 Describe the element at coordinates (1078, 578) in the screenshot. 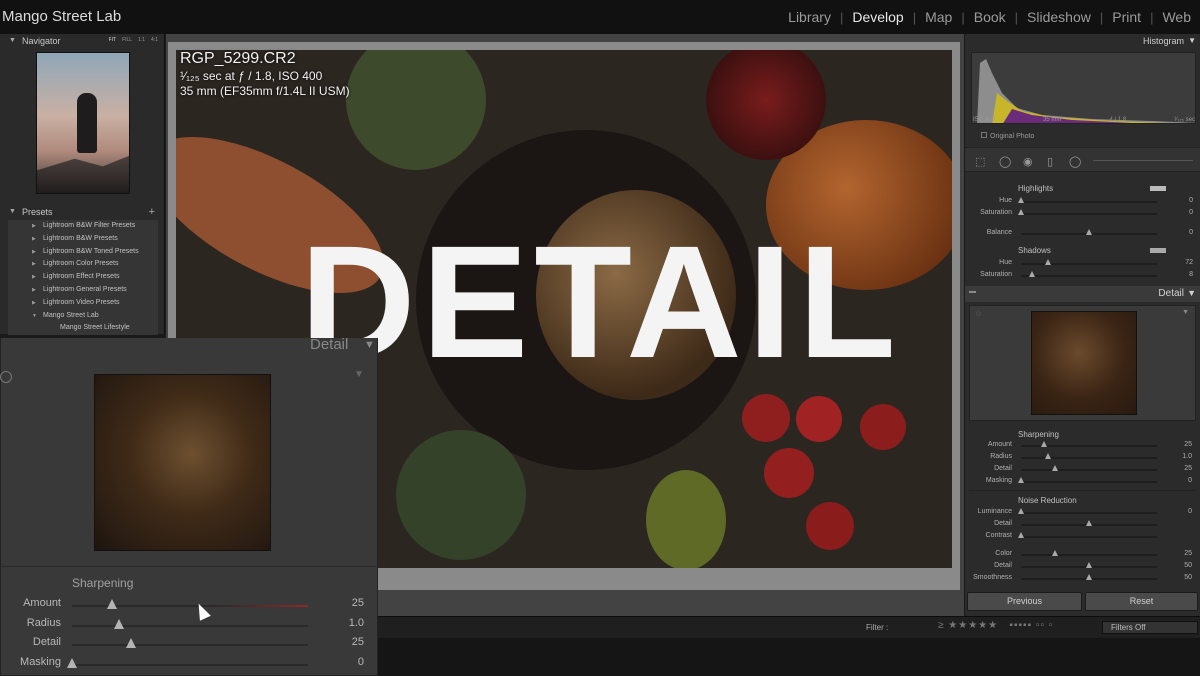

I see `slider-smoothness: Smoothness 50` at that location.